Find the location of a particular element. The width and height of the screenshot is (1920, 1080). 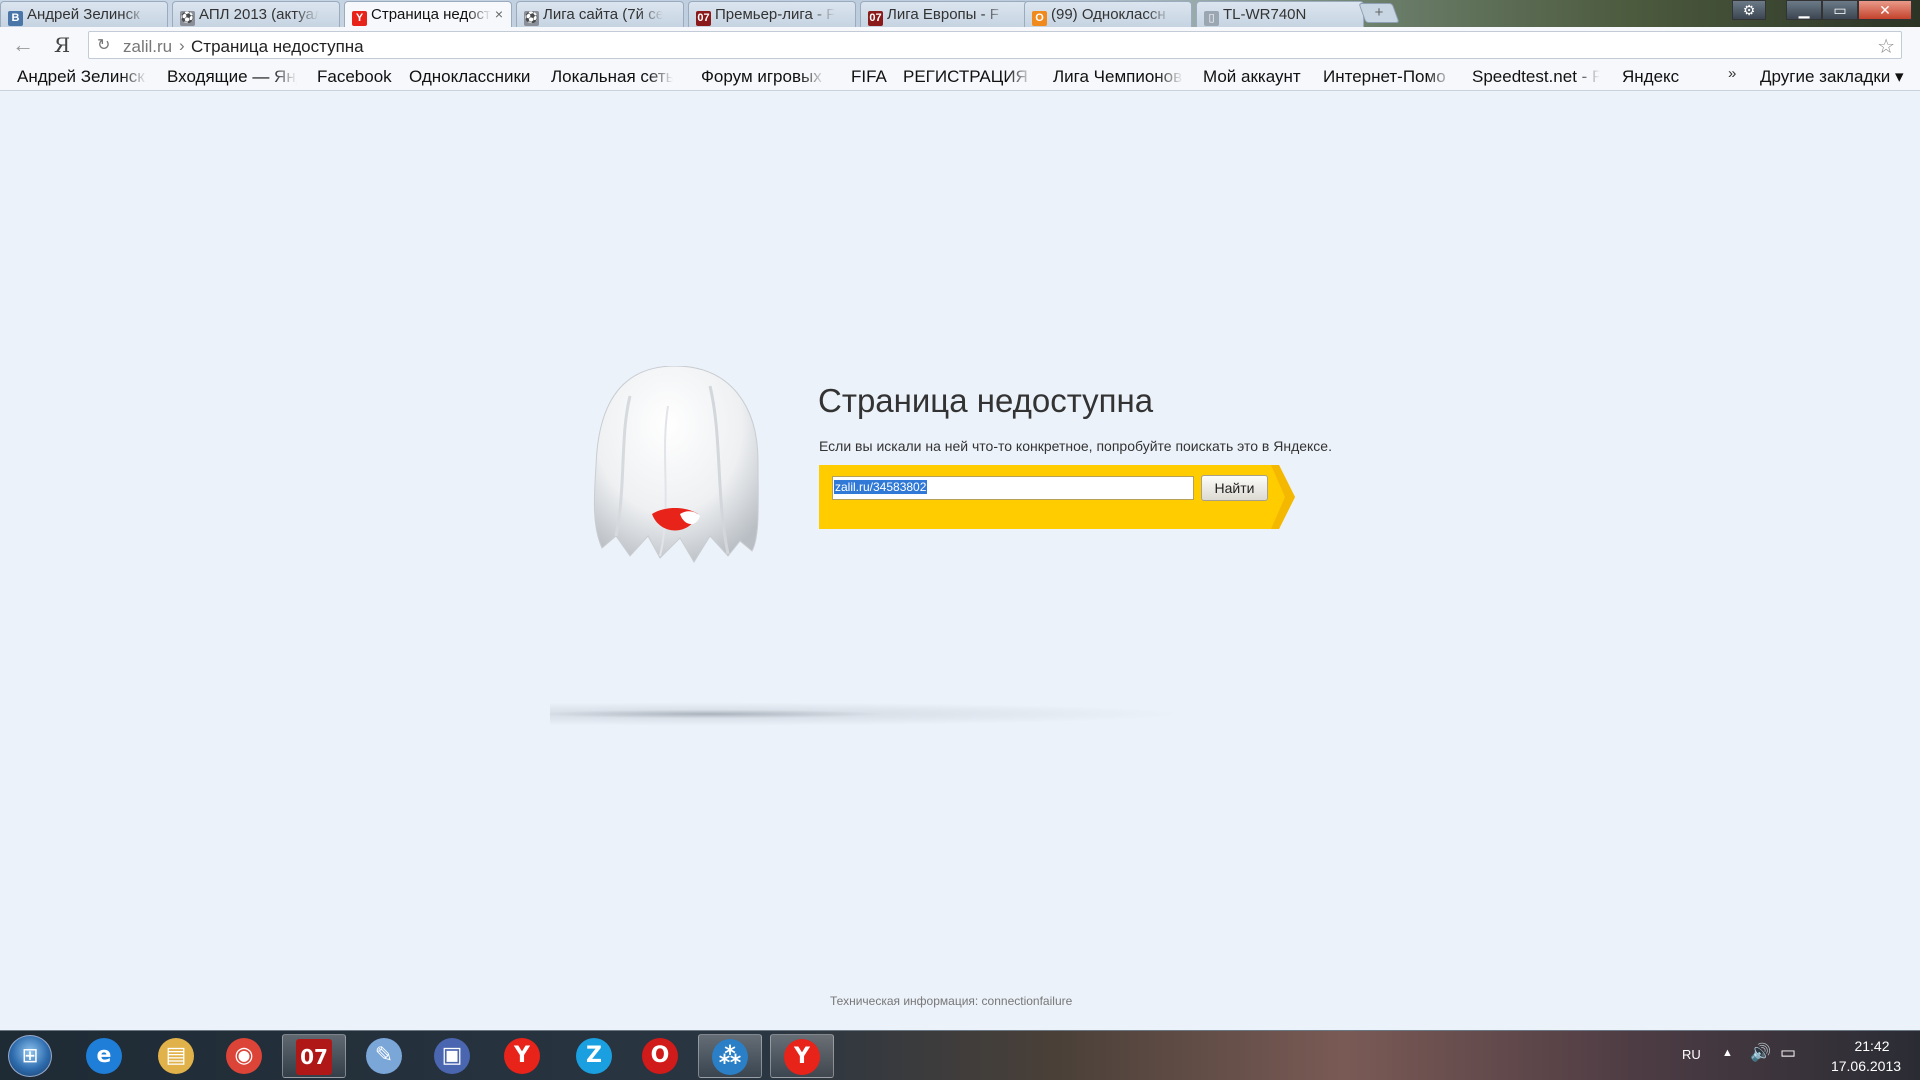

other-bookmarks-button: Другие закладки ▾ is located at coordinates (1832, 77).